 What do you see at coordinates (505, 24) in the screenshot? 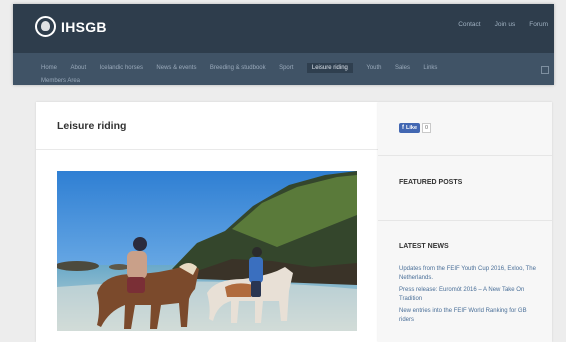
I see `top-link-join-us: Join us` at bounding box center [505, 24].